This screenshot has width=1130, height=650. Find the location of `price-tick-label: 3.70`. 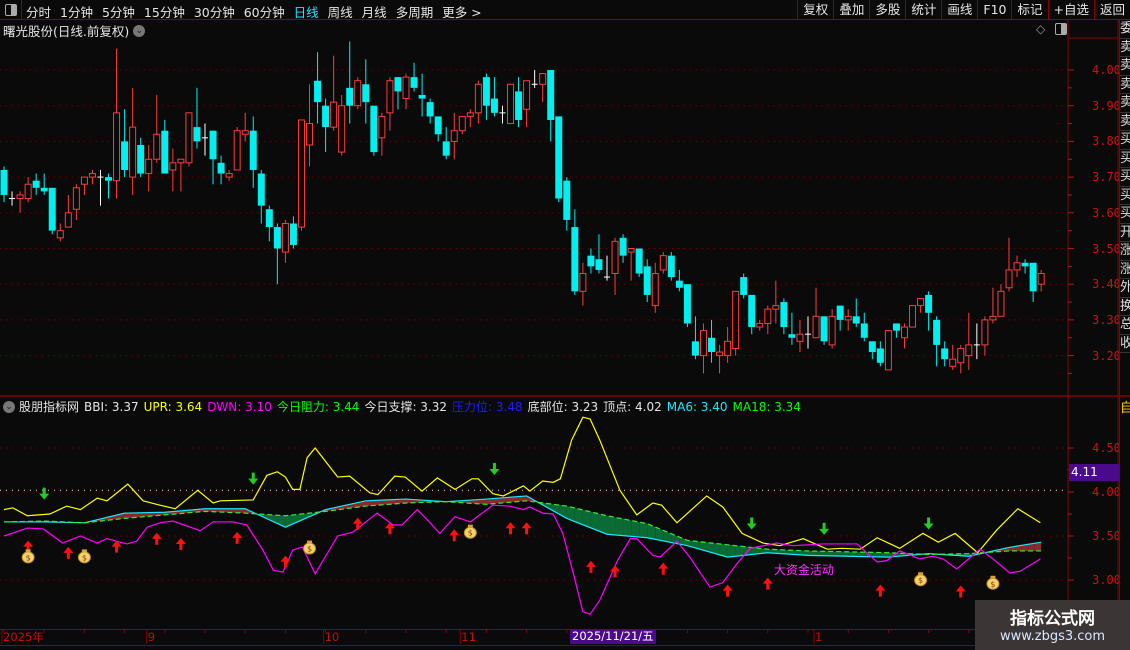

price-tick-label: 3.70 is located at coordinates (1106, 177).